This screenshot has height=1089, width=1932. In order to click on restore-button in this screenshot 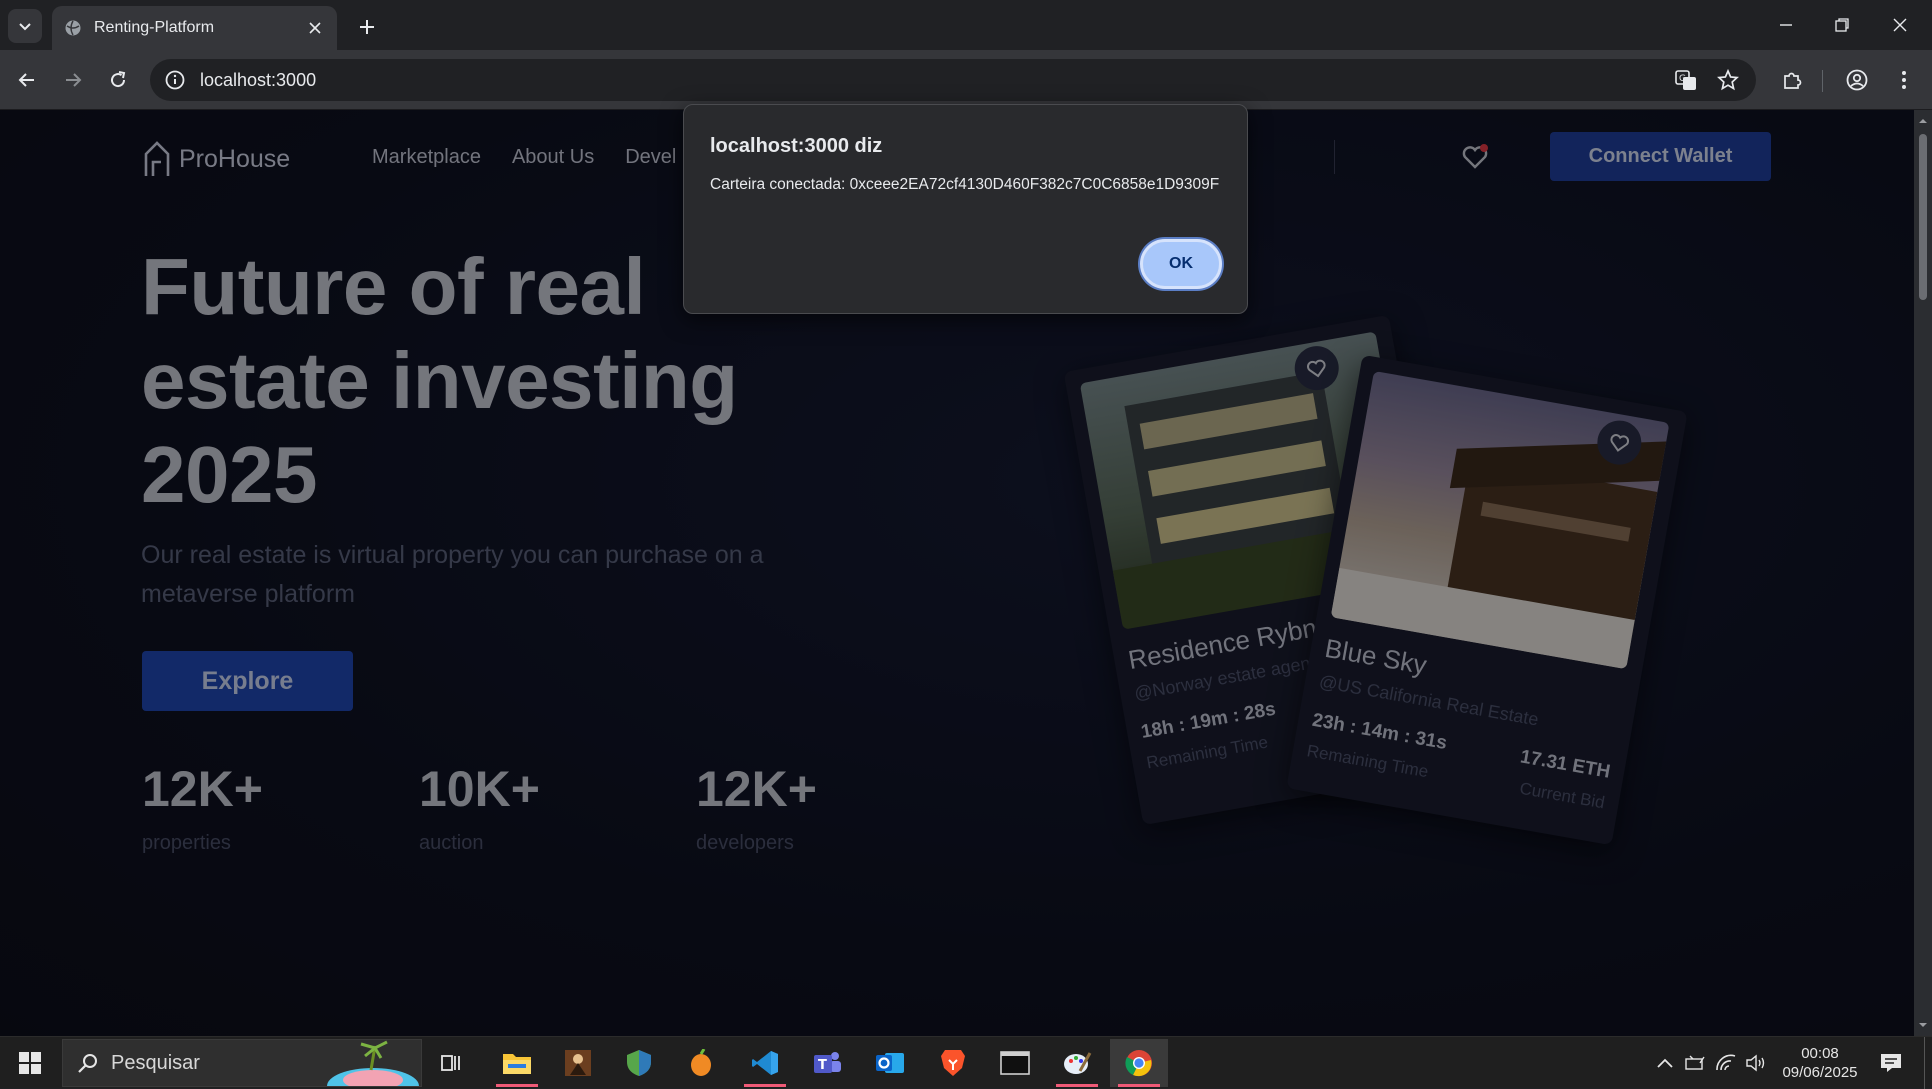, I will do `click(1842, 25)`.